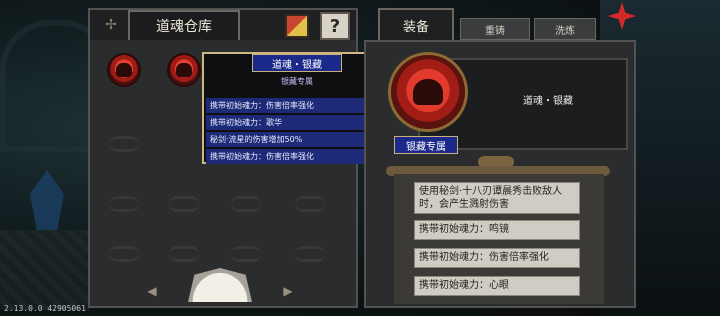  I want to click on page-prev-arrow-icon: ◀, so click(152, 291).